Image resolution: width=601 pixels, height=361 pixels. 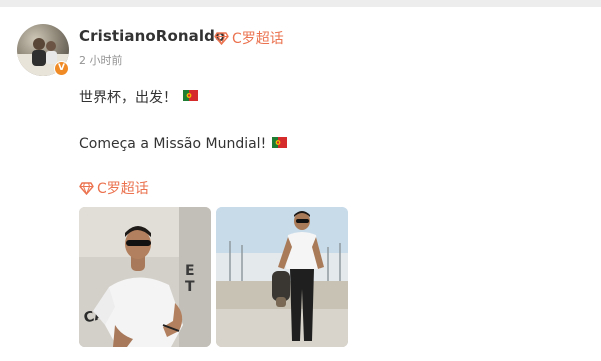 What do you see at coordinates (173, 144) in the screenshot?
I see `post-text-portuguese: Começa a Missão Mundial!` at bounding box center [173, 144].